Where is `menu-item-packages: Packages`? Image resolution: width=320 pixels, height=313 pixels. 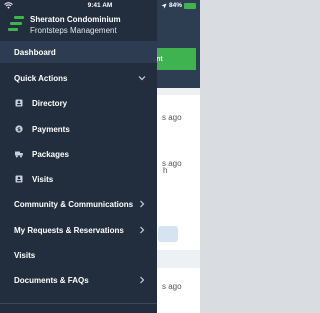
menu-item-packages: Packages is located at coordinates (78, 154).